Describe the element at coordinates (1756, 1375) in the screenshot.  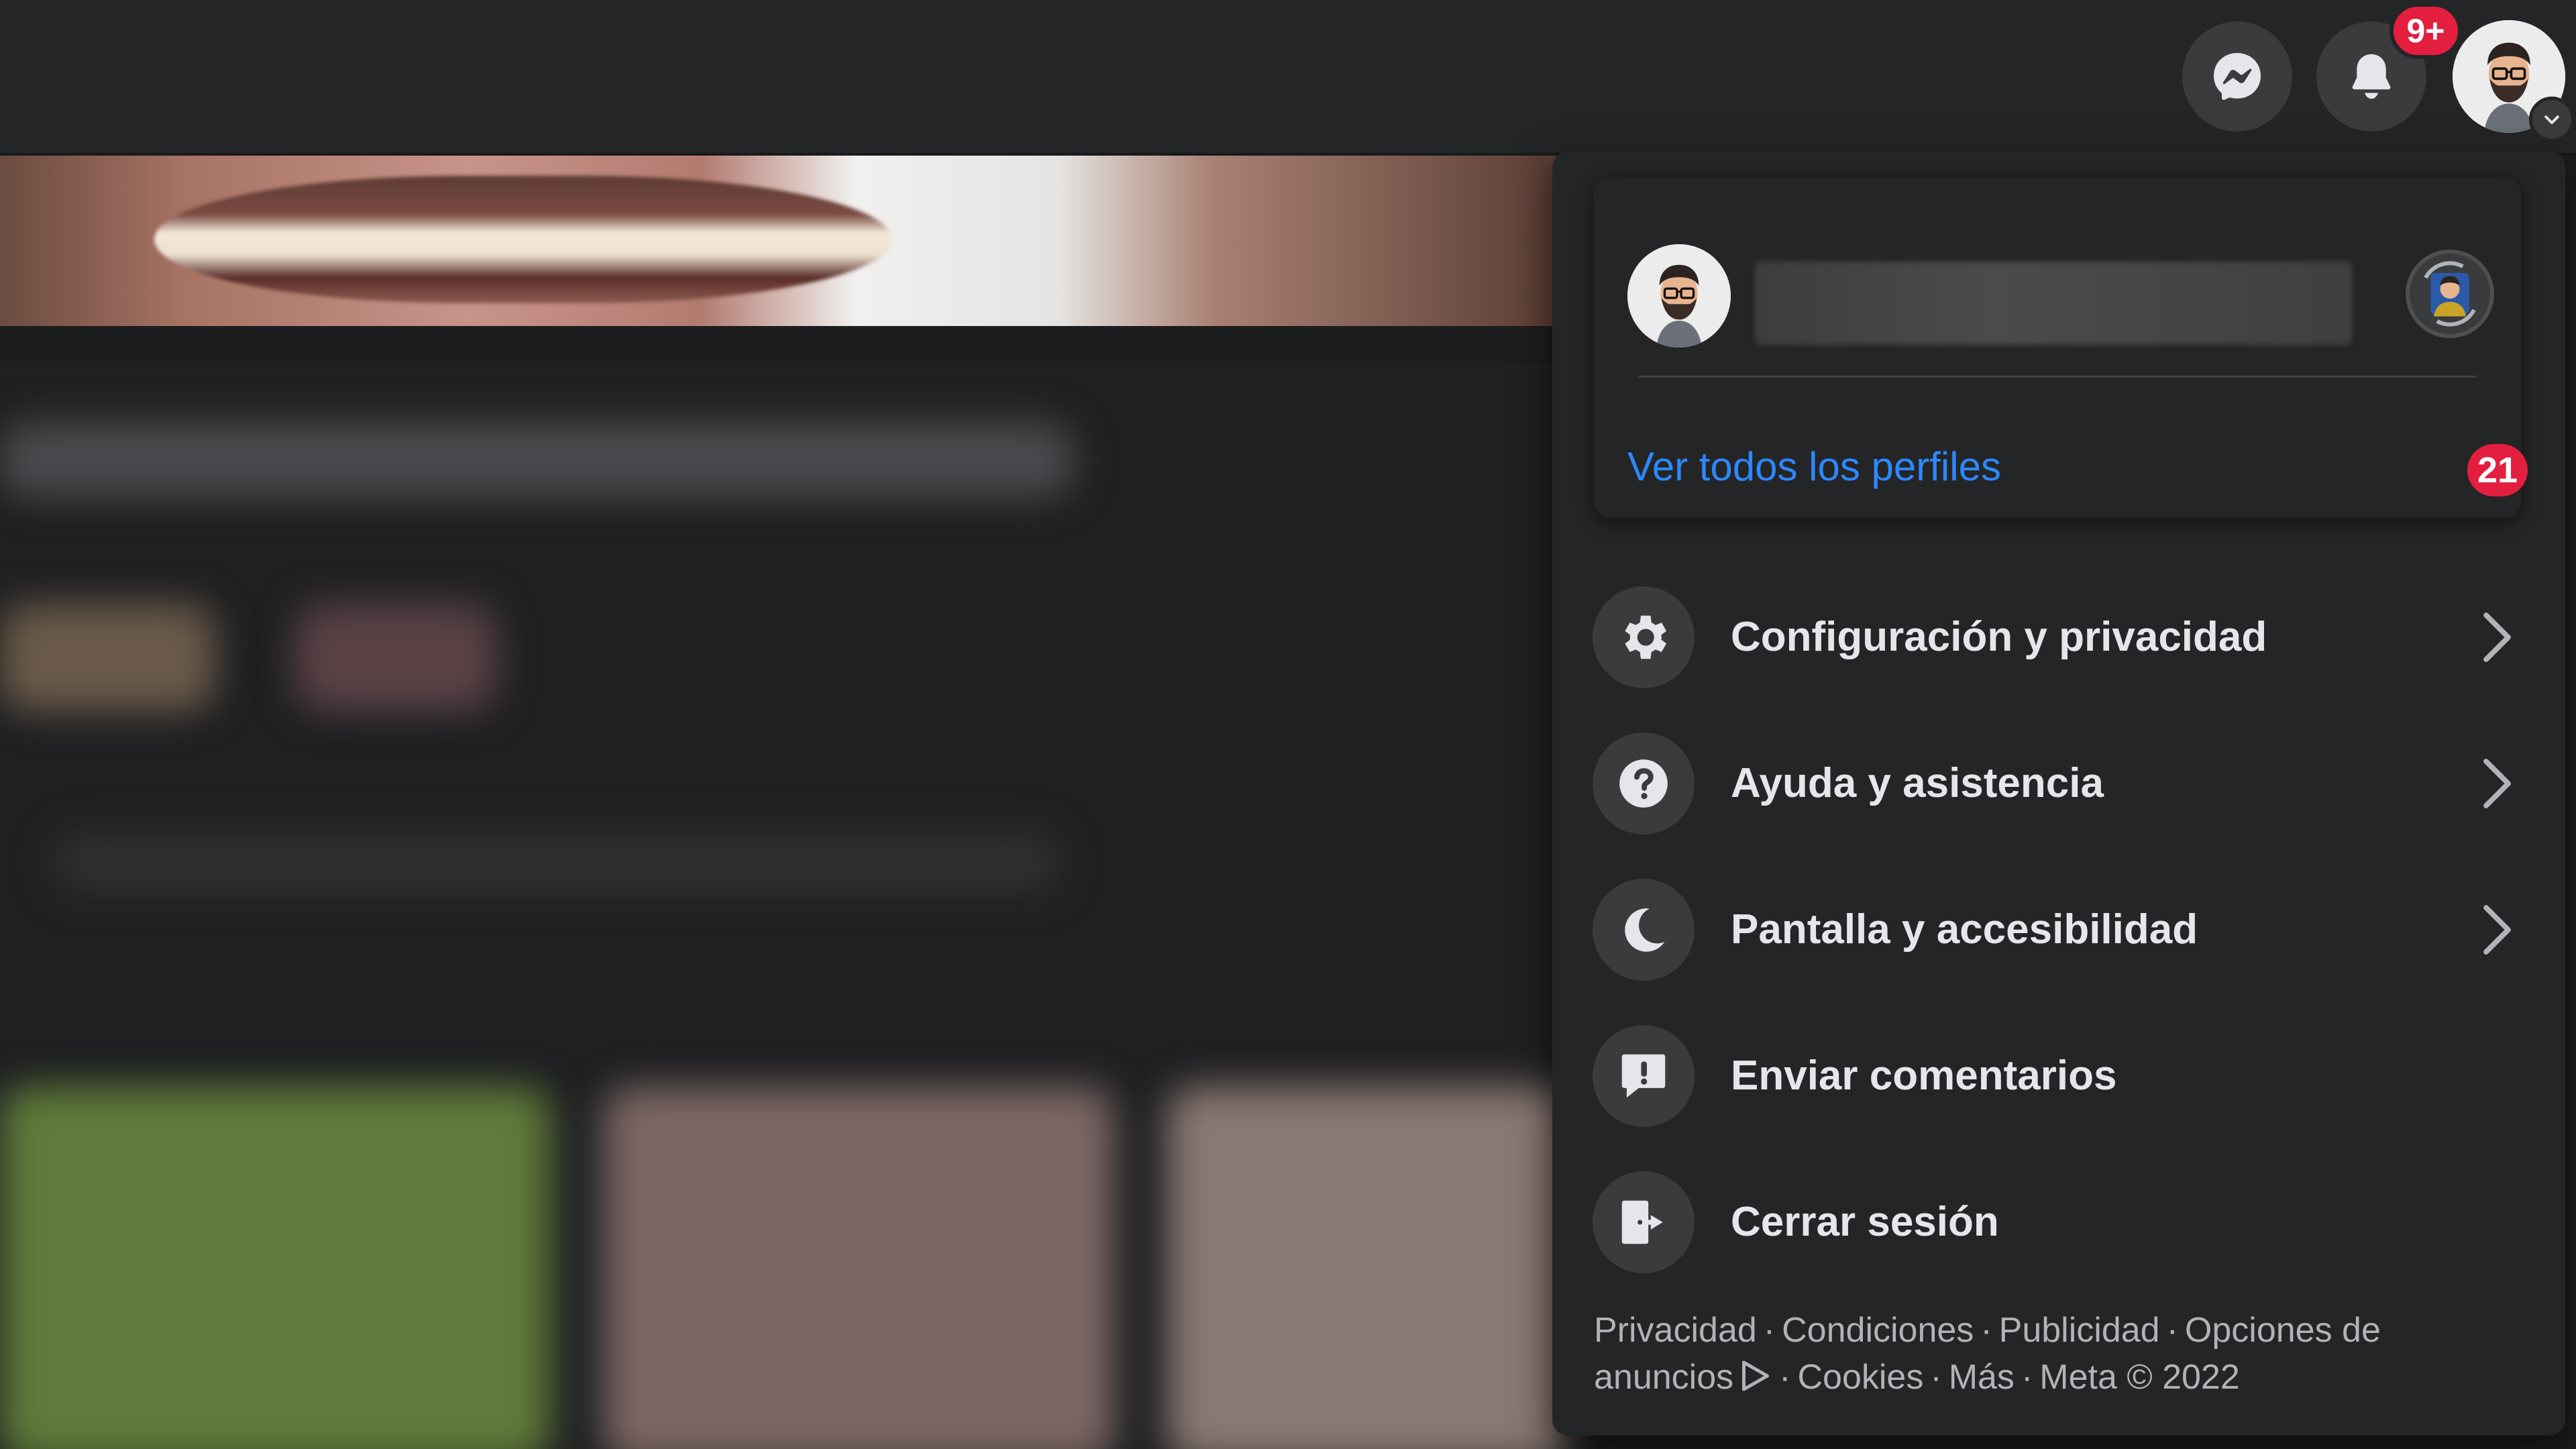
I see `ad-choices-icon` at that location.